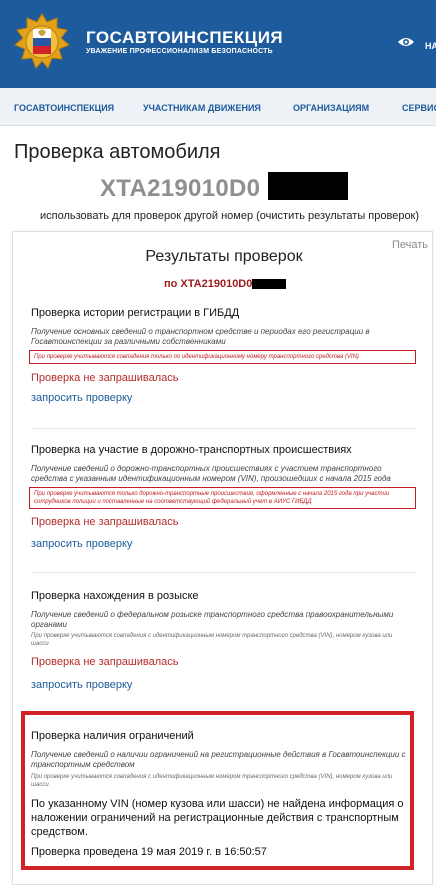  I want to click on nav-item-gosavtoinspekciya: ГОСАВТОИНСПЕКЦИЯ, so click(64, 108).